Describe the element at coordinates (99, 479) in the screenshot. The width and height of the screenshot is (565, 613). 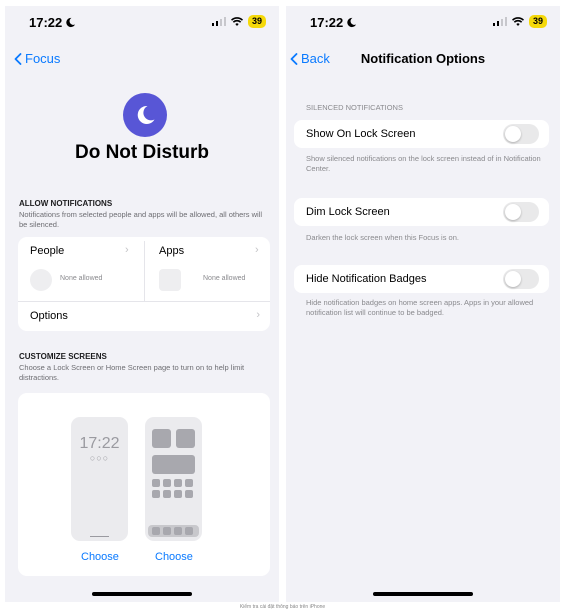
I see `lock-screen-preview: 17:22 ○○○` at that location.